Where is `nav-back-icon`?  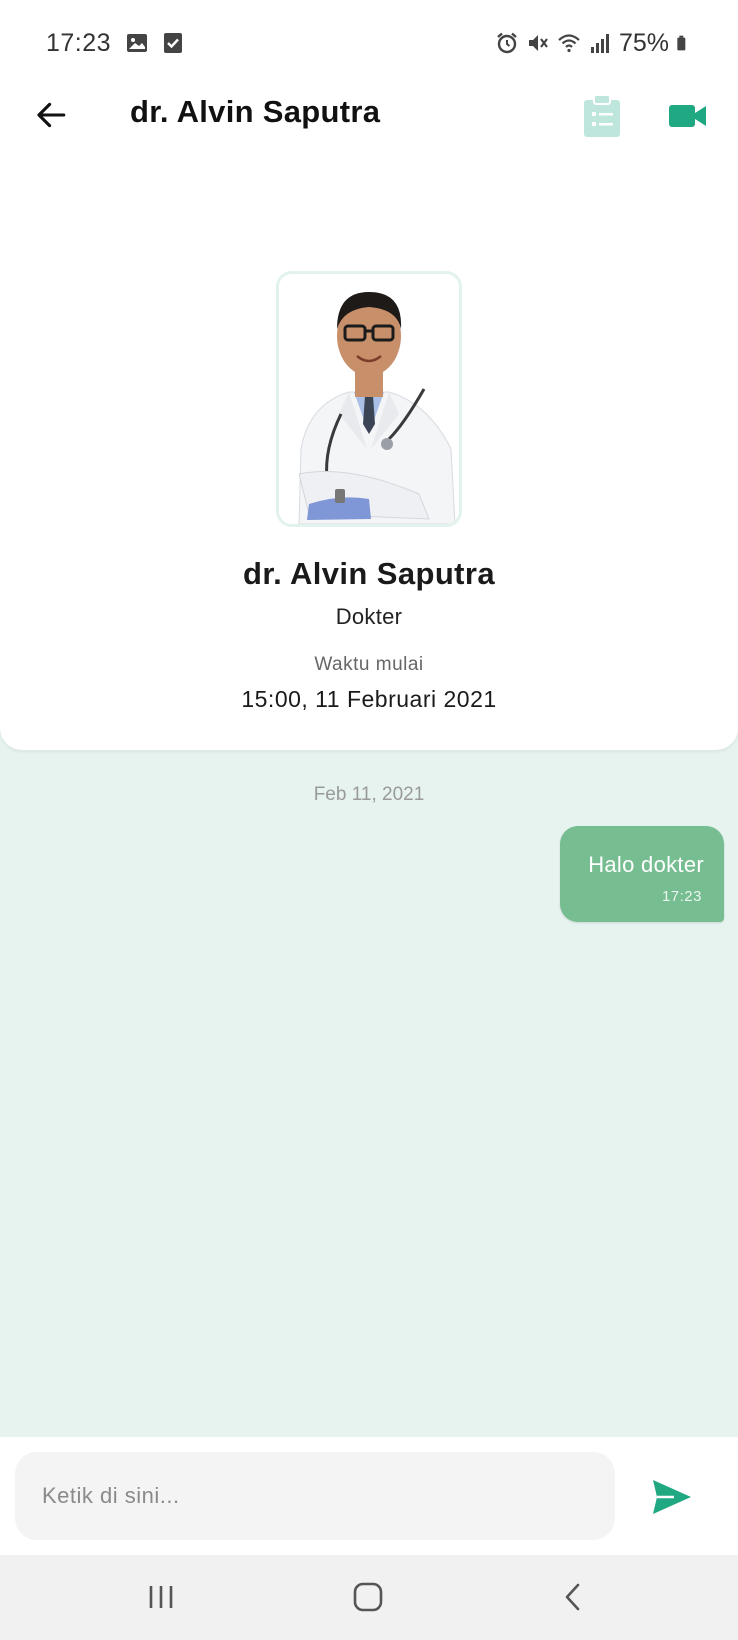
nav-back-icon is located at coordinates (572, 1597).